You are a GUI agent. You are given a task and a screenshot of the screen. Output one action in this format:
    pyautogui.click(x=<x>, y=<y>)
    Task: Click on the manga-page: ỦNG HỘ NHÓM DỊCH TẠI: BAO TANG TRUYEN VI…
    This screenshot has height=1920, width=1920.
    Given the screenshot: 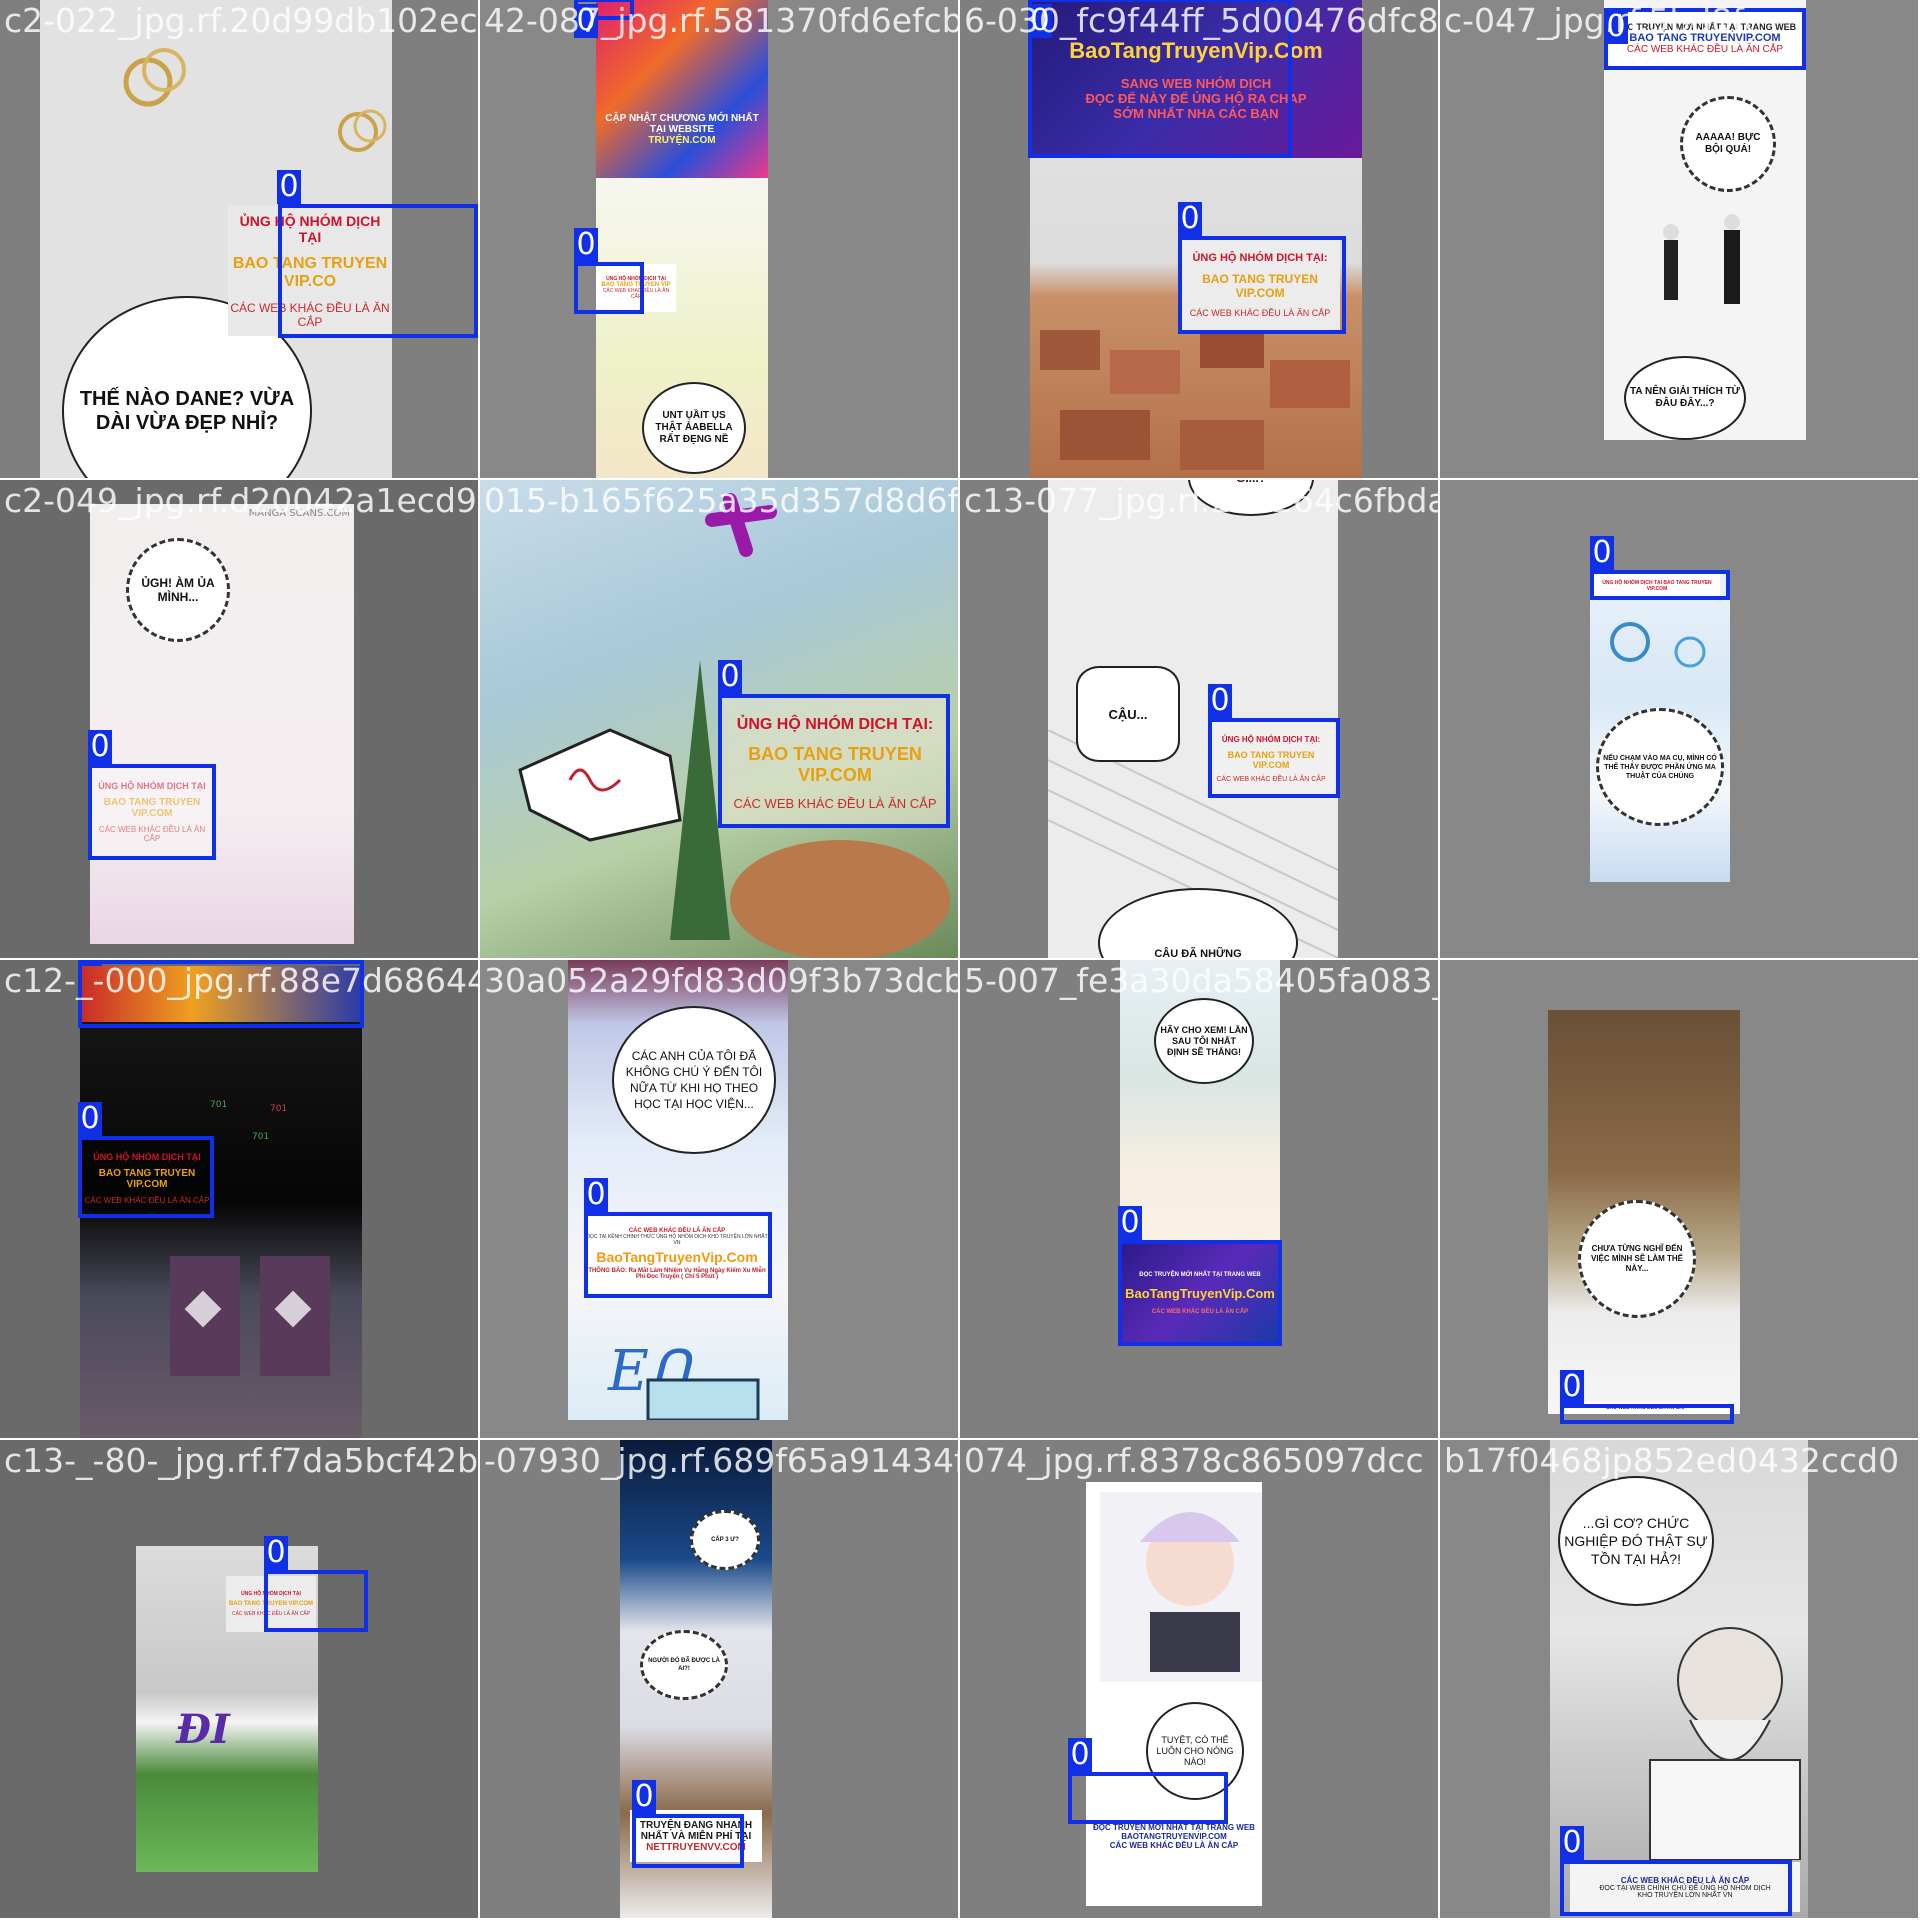 What is the action you would take?
    pyautogui.click(x=719, y=719)
    